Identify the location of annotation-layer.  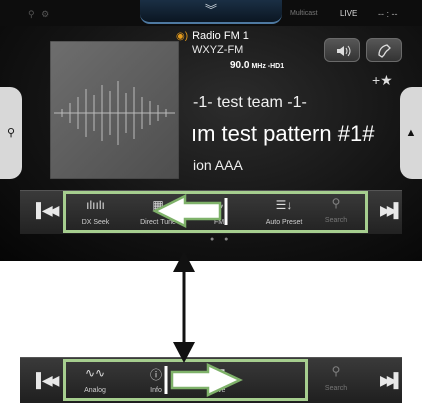
(197, 295).